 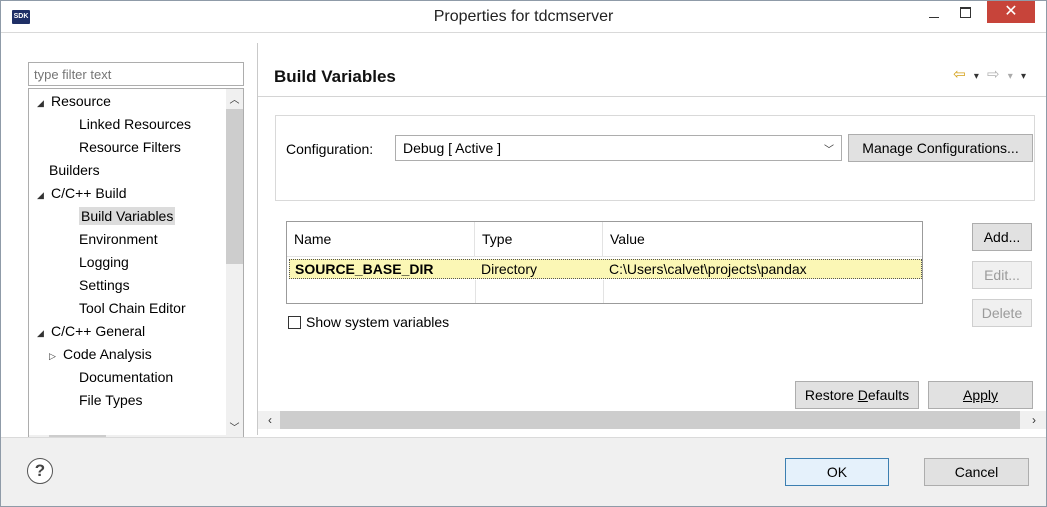 I want to click on configuration-value: Debug [ Active ], so click(x=452, y=148).